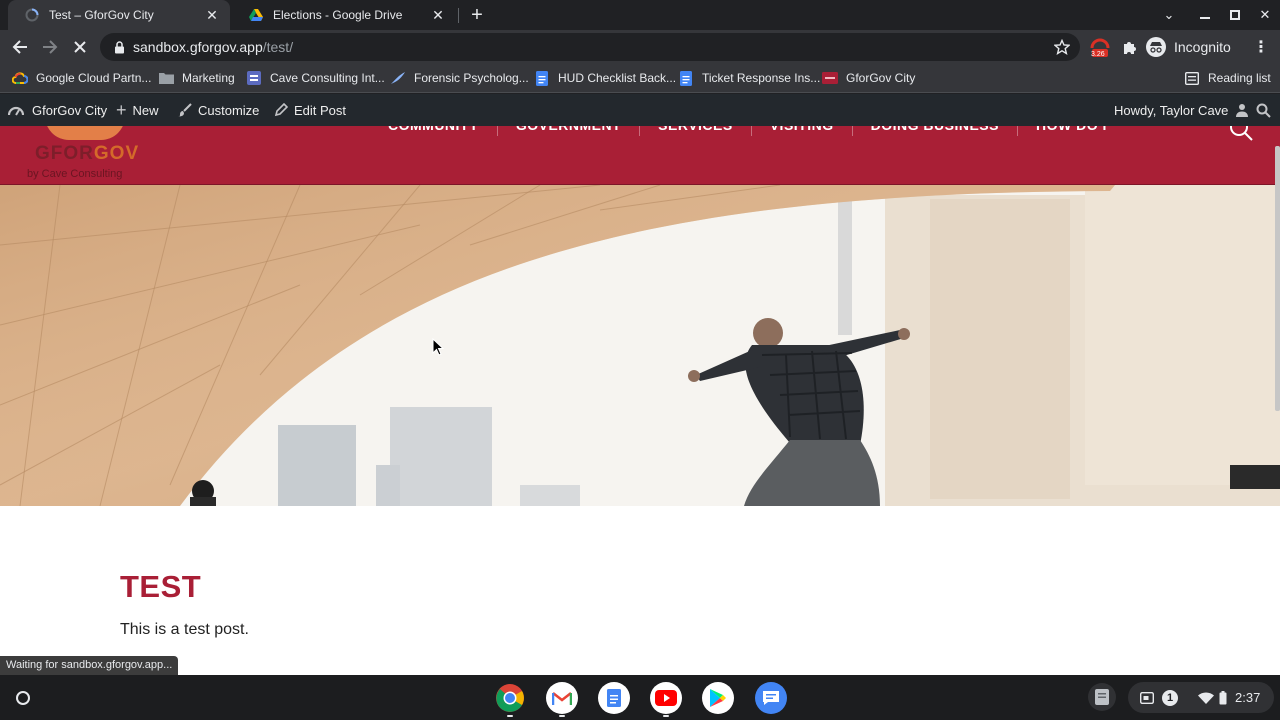  Describe the element at coordinates (1071, 131) in the screenshot. I see `nav-item-how-do-i: HOW DO I` at that location.